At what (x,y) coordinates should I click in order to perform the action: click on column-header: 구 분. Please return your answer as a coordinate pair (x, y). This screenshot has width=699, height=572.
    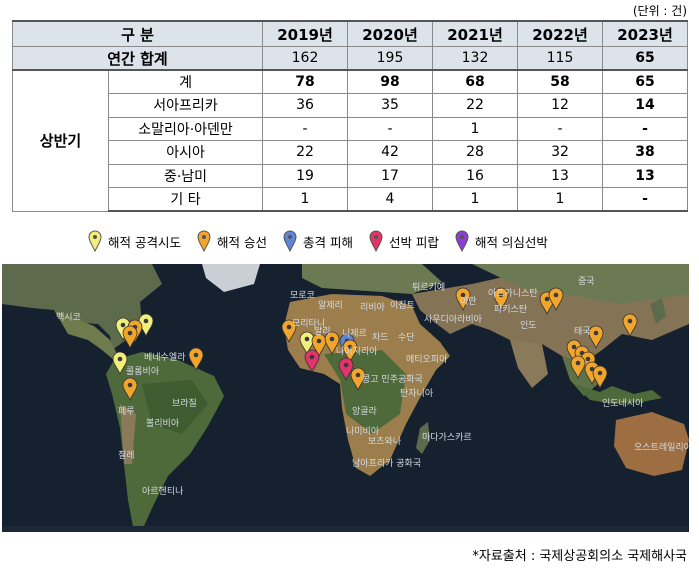
    Looking at the image, I should click on (137, 33).